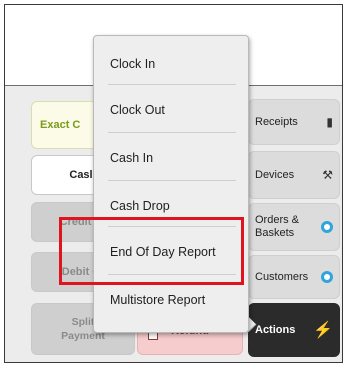 This screenshot has width=352, height=367. Describe the element at coordinates (275, 330) in the screenshot. I see `actions-label: Actions` at that location.